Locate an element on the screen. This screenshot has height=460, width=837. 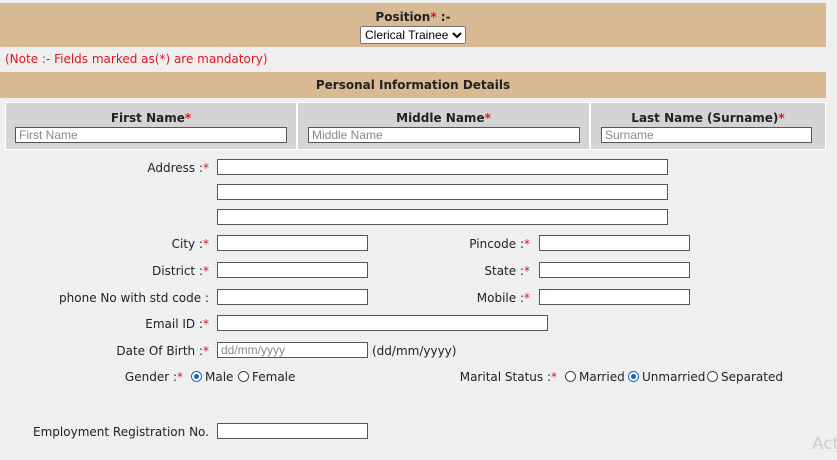
last-name-label: Last Name (Surname)* is located at coordinates (708, 118).